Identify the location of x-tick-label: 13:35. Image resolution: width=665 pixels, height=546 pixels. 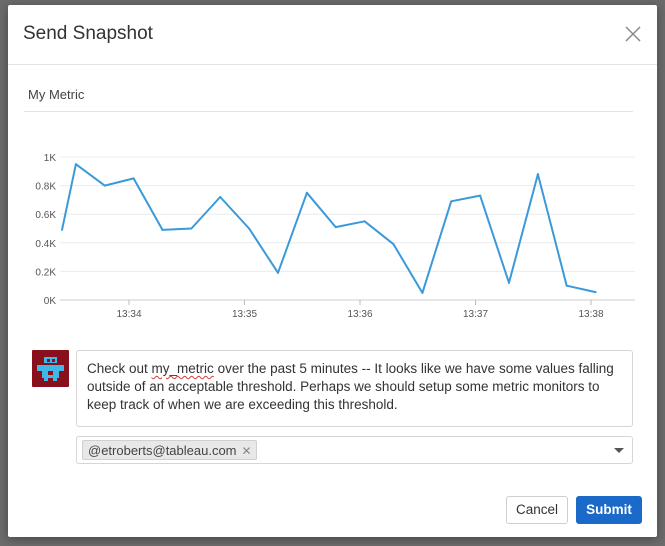
(244, 314).